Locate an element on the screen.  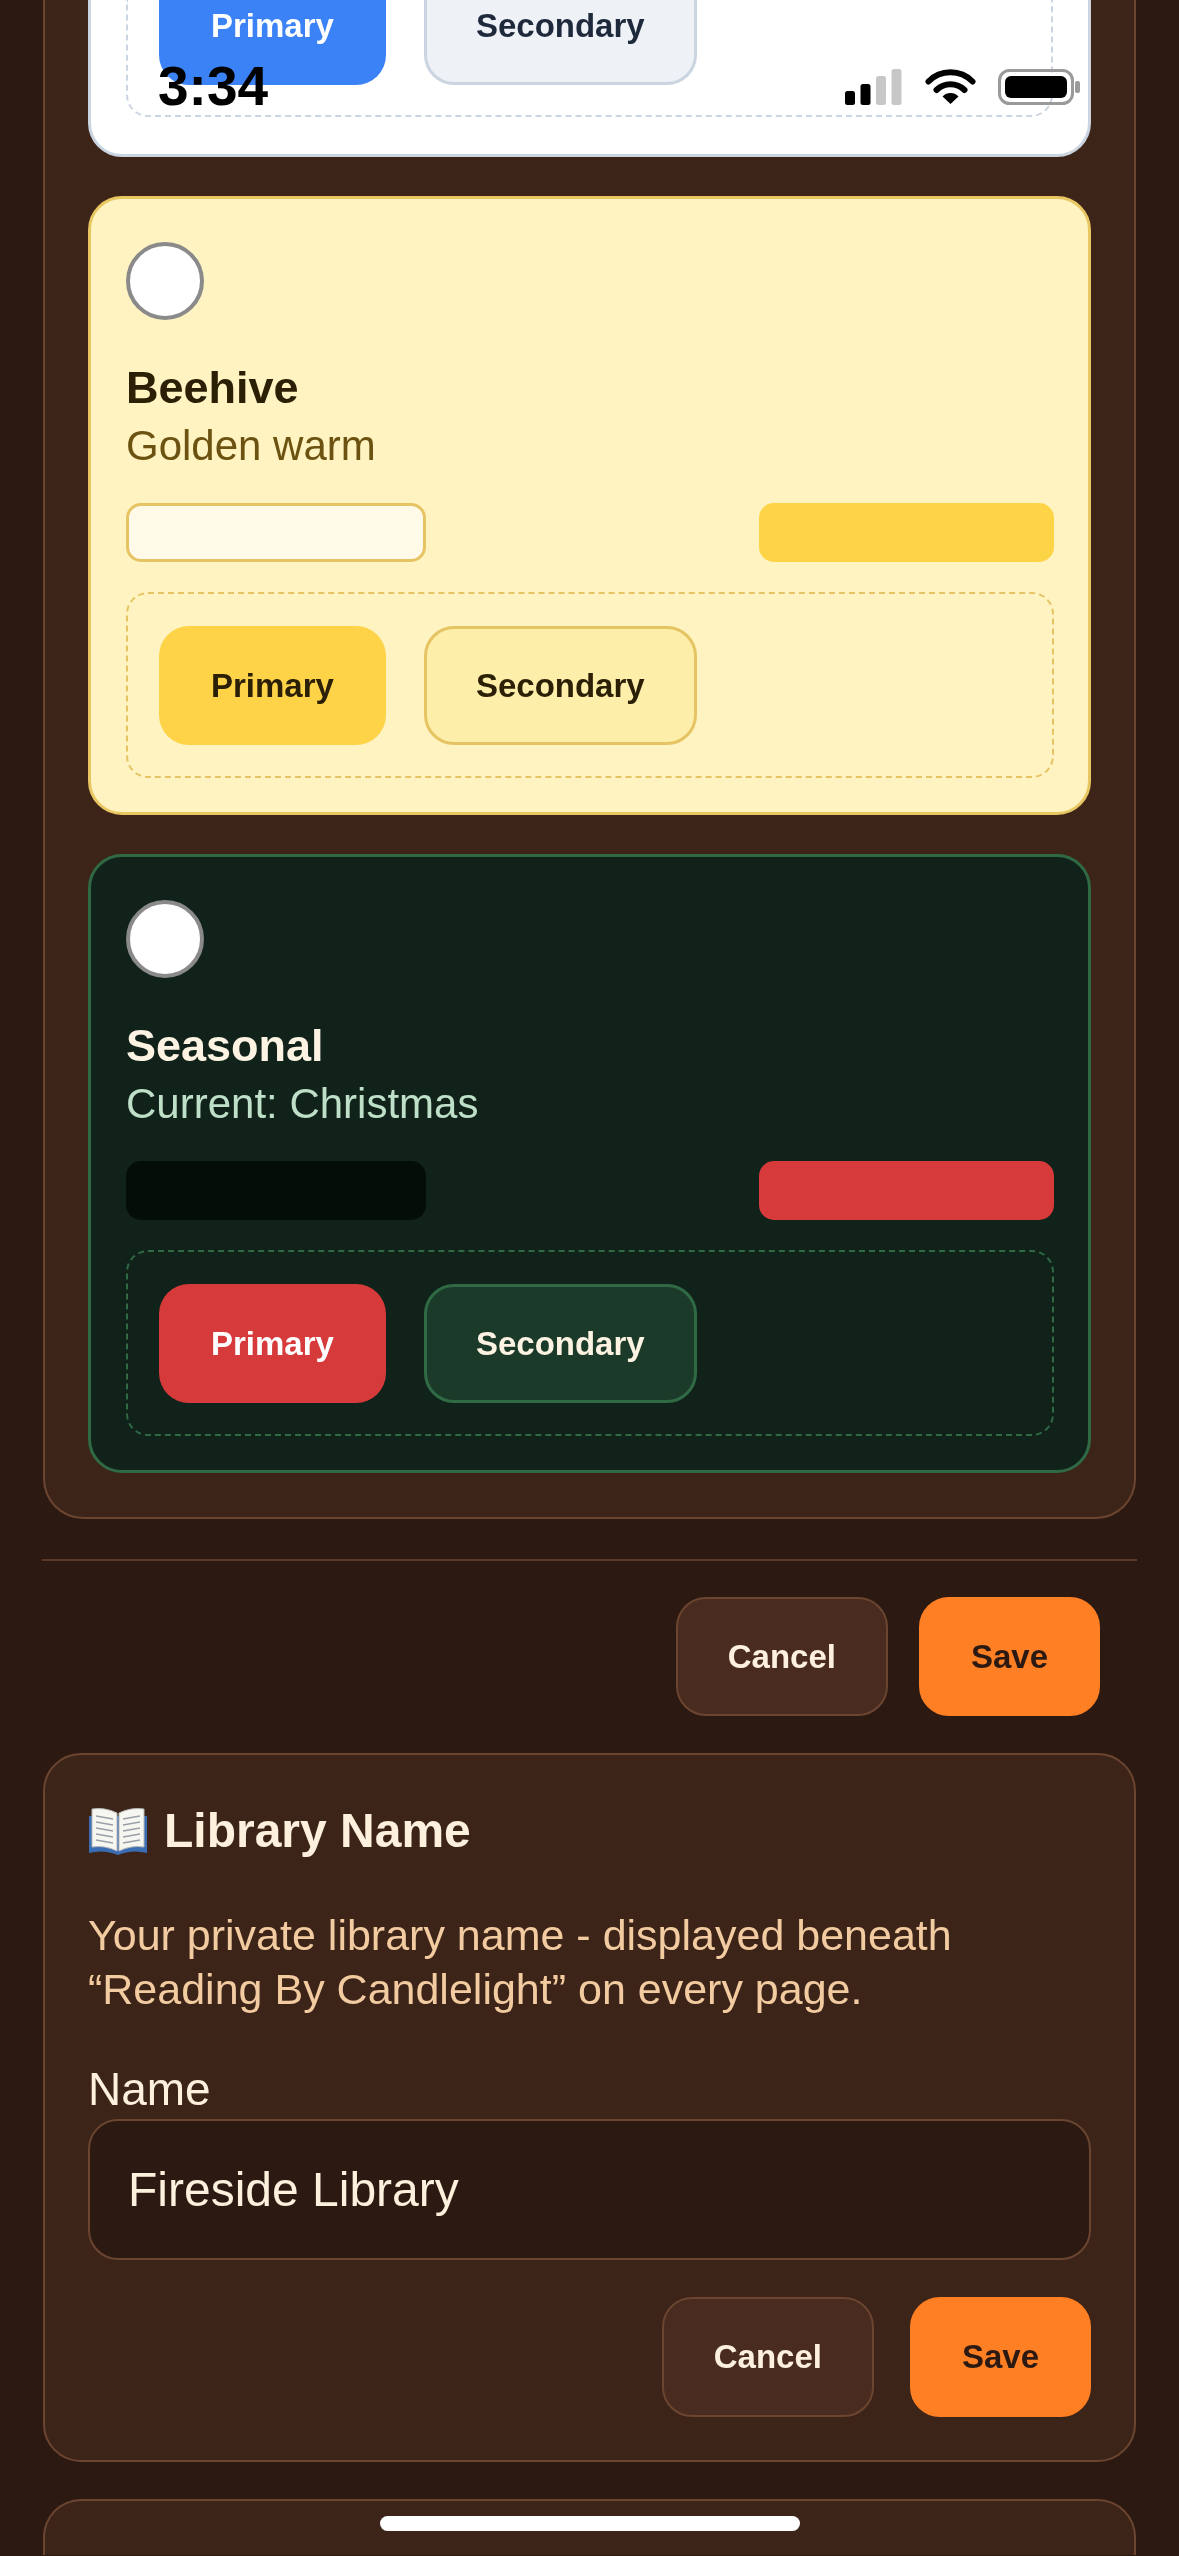
field-label: Name is located at coordinates (150, 2089).